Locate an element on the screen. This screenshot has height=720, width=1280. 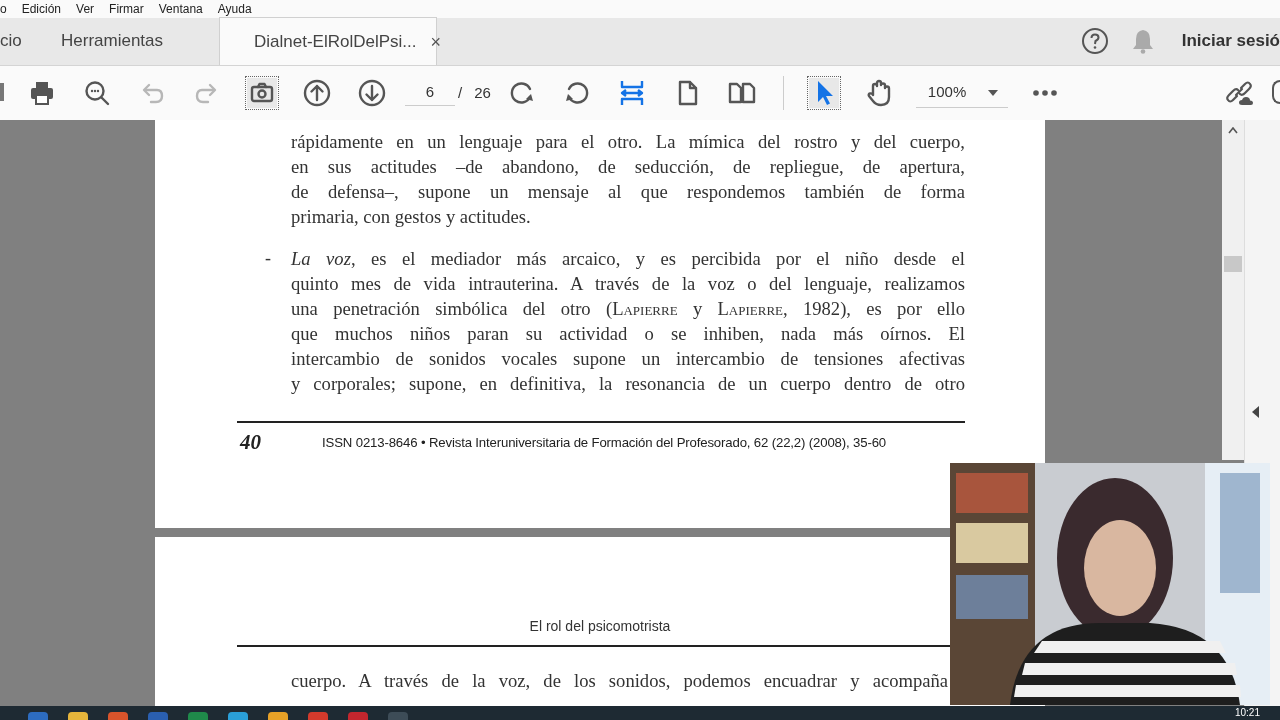
menu-item: o is located at coordinates (3, 9).